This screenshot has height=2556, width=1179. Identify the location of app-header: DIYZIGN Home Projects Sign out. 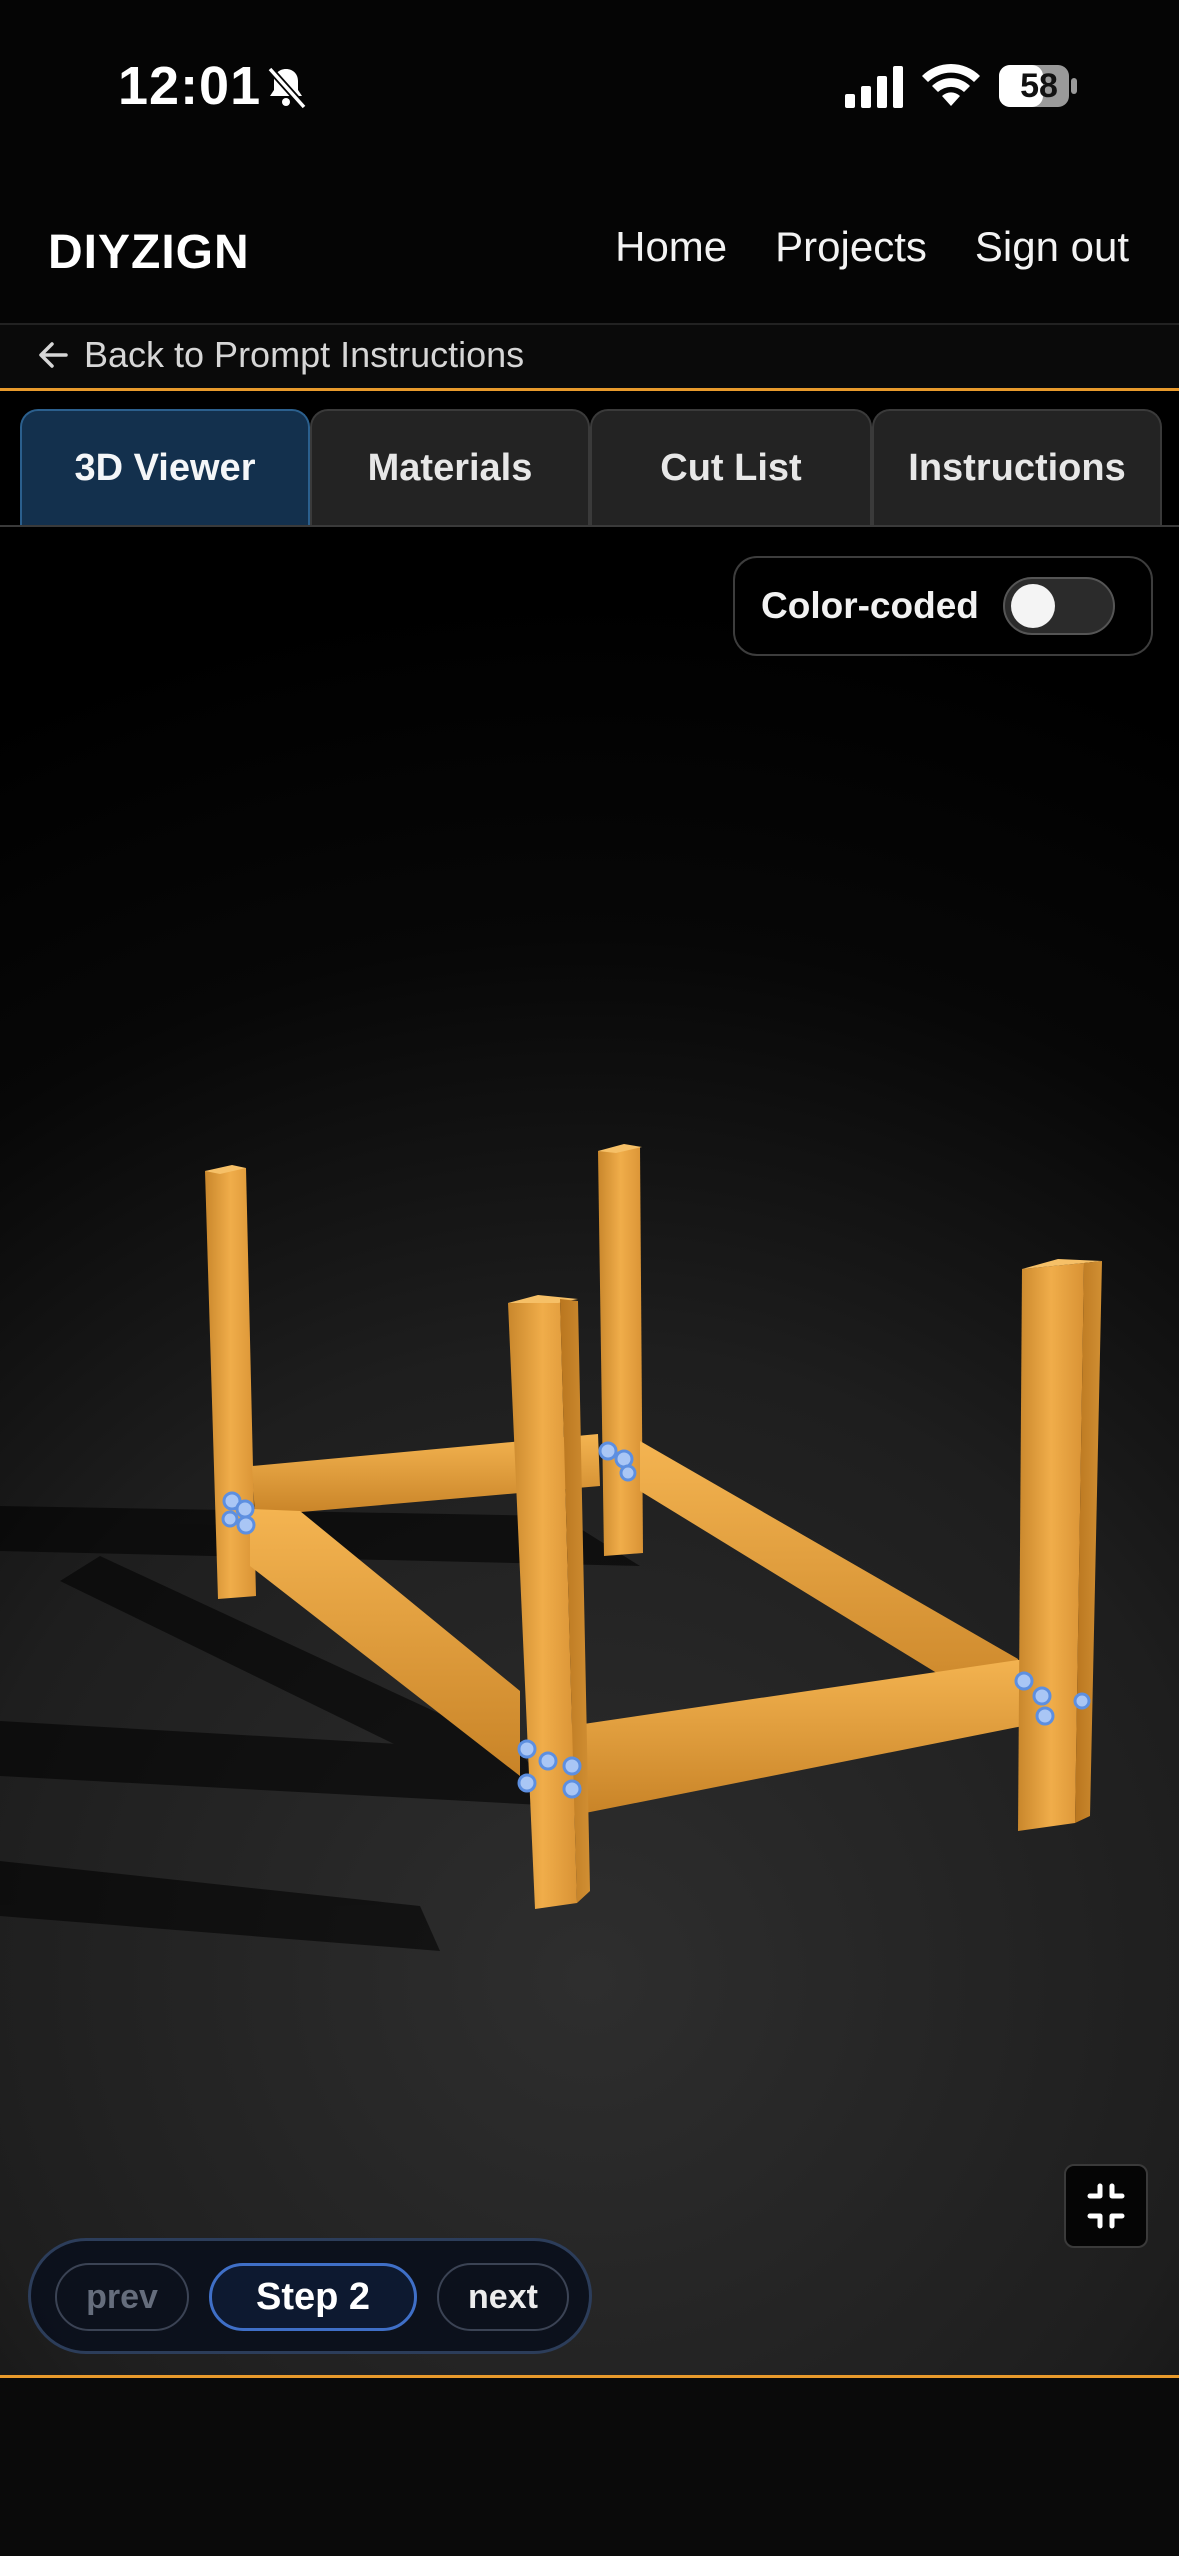
(589, 250).